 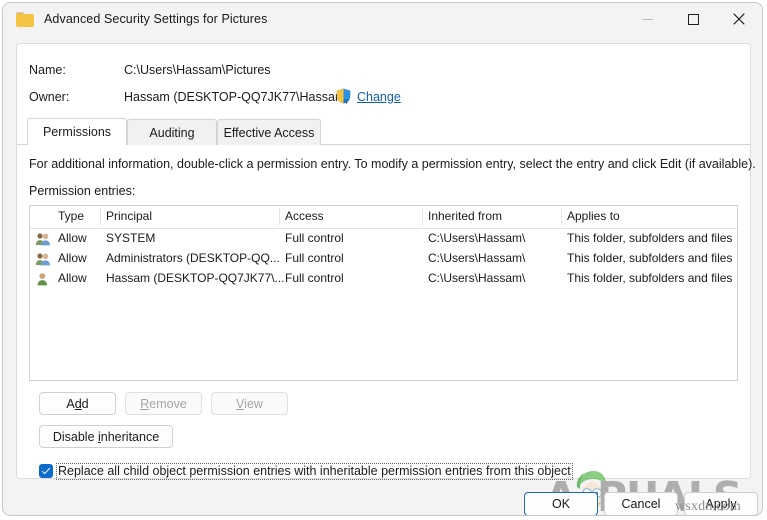 What do you see at coordinates (156, 19) in the screenshot?
I see `window-title: Advanced Security Settings for Pictures` at bounding box center [156, 19].